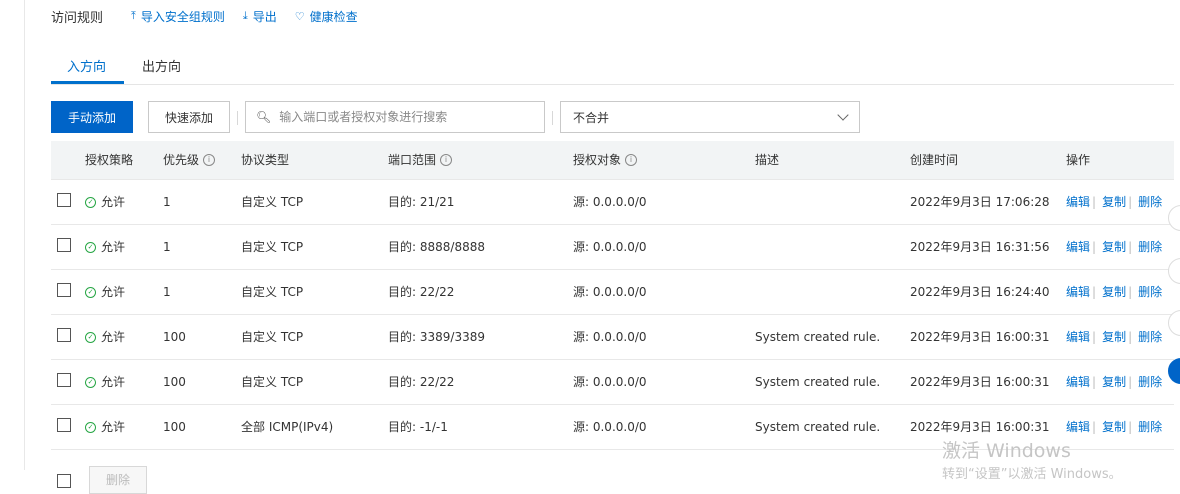  Describe the element at coordinates (161, 65) in the screenshot. I see `tab-outbound: 出方向` at that location.